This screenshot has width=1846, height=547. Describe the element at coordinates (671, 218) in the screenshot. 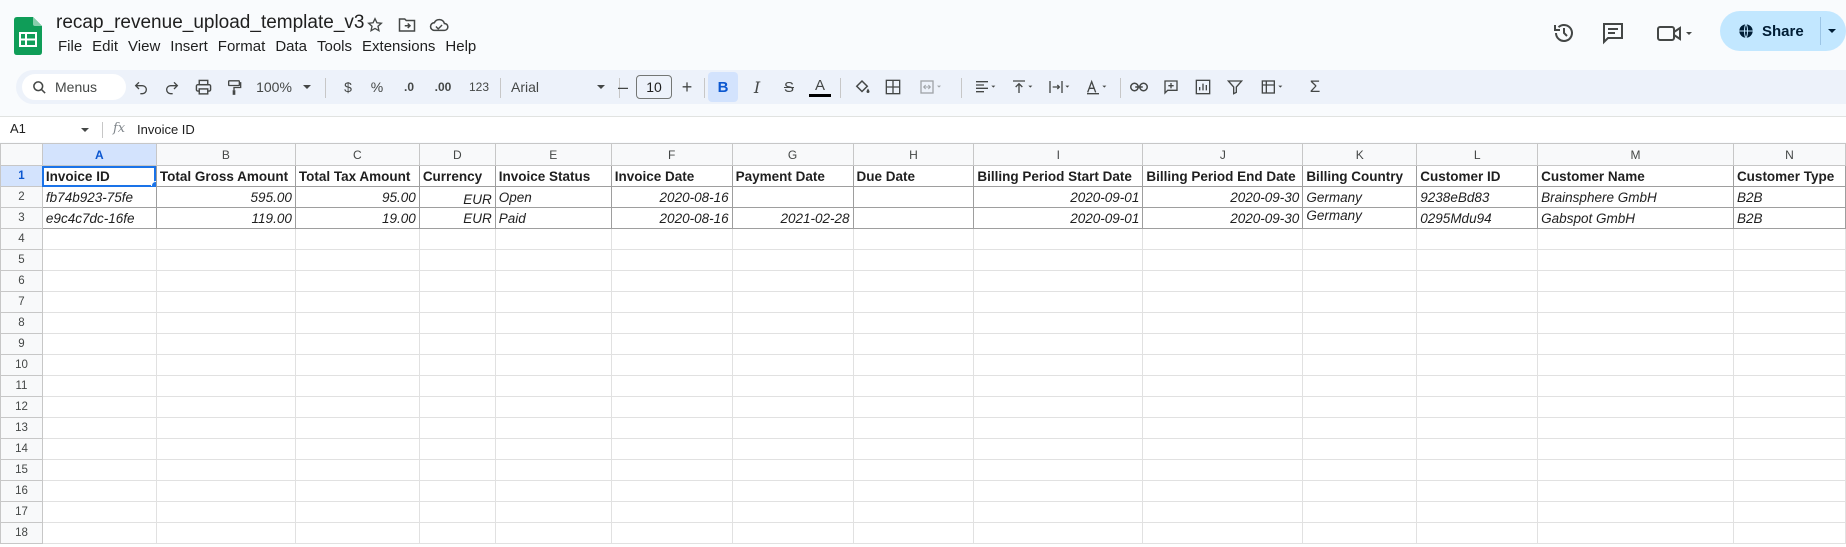

I see `cell: 2020-08-16` at that location.